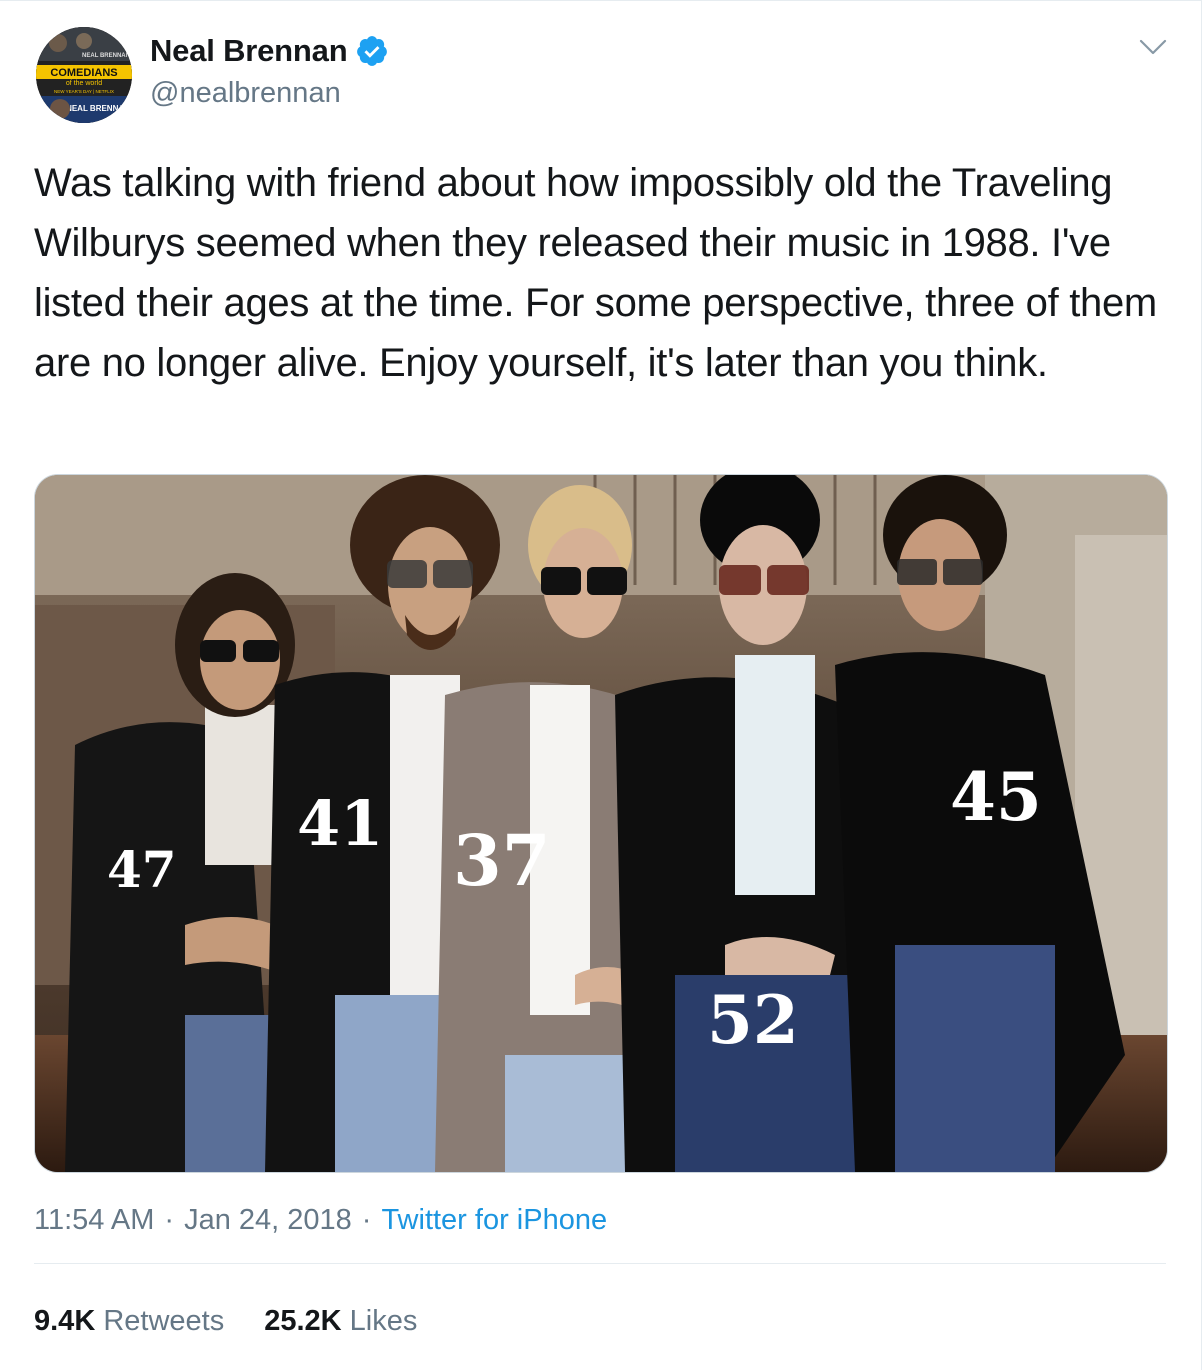 The height and width of the screenshot is (1370, 1202). What do you see at coordinates (753, 1020) in the screenshot?
I see `age-label-4: 52` at bounding box center [753, 1020].